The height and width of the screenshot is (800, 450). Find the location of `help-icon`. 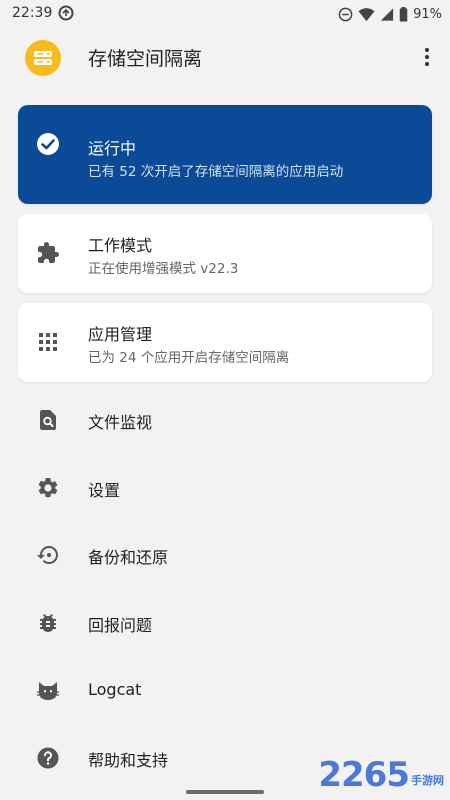

help-icon is located at coordinates (48, 758).